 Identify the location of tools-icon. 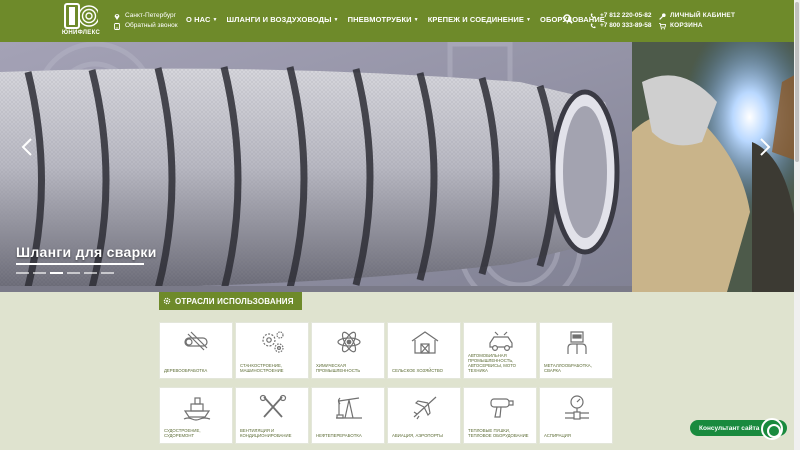
(273, 406).